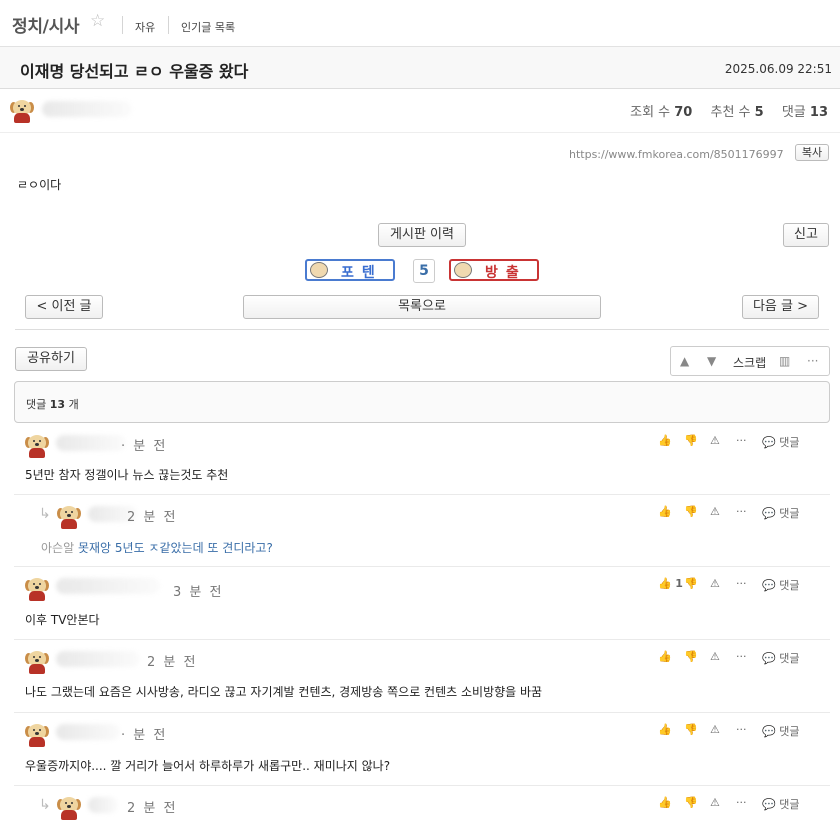 The image size is (840, 834). Describe the element at coordinates (422, 307) in the screenshot. I see `back-to-list-button: 목록으로` at that location.